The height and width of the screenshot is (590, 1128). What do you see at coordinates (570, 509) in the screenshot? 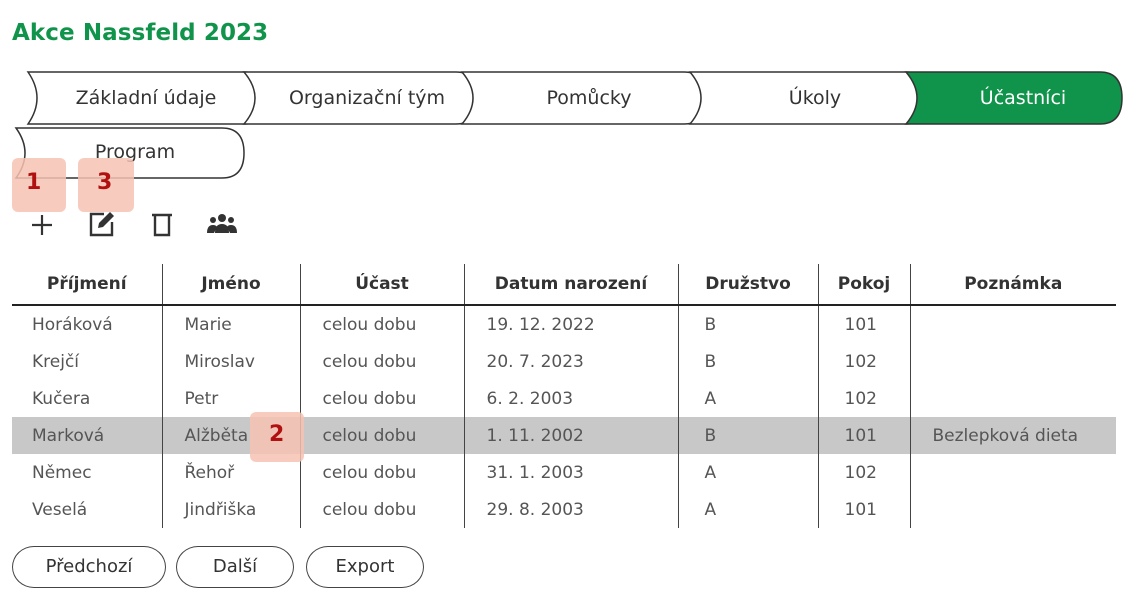
I see `cell-birth-date: 29. 8. 2003` at bounding box center [570, 509].